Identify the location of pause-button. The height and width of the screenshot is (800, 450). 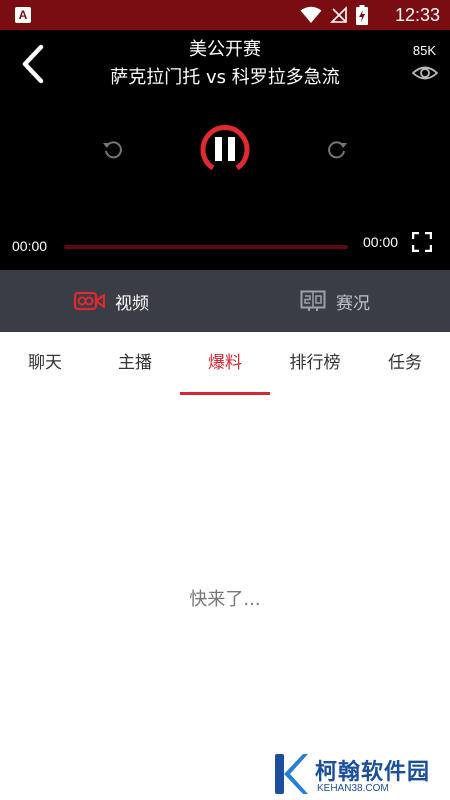
(225, 150).